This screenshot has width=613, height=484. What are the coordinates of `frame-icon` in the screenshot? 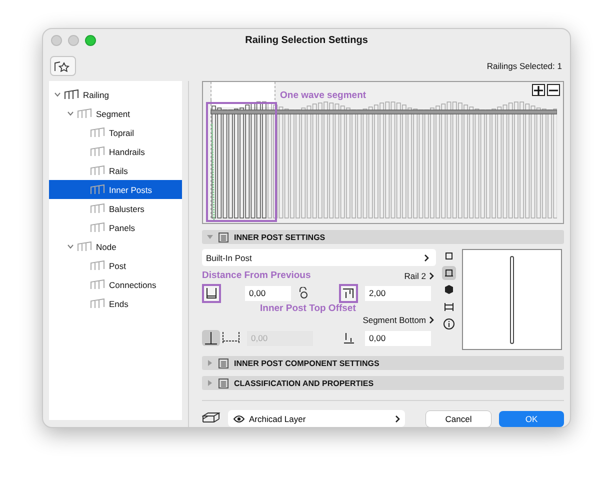 It's located at (449, 307).